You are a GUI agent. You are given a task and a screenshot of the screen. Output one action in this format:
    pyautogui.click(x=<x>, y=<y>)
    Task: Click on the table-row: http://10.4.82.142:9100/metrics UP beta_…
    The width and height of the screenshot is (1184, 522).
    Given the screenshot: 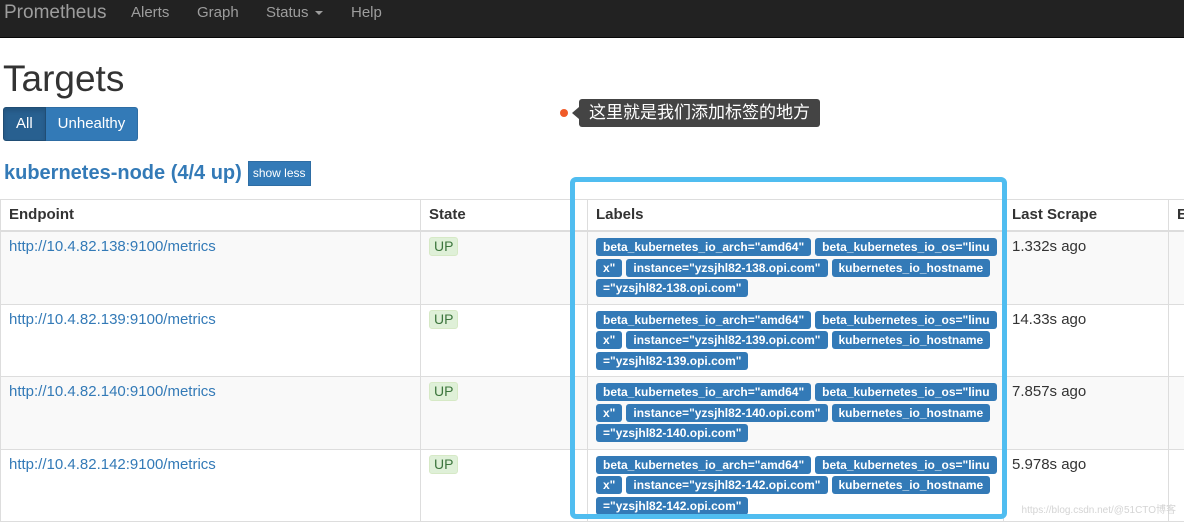 What is the action you would take?
    pyautogui.click(x=592, y=485)
    